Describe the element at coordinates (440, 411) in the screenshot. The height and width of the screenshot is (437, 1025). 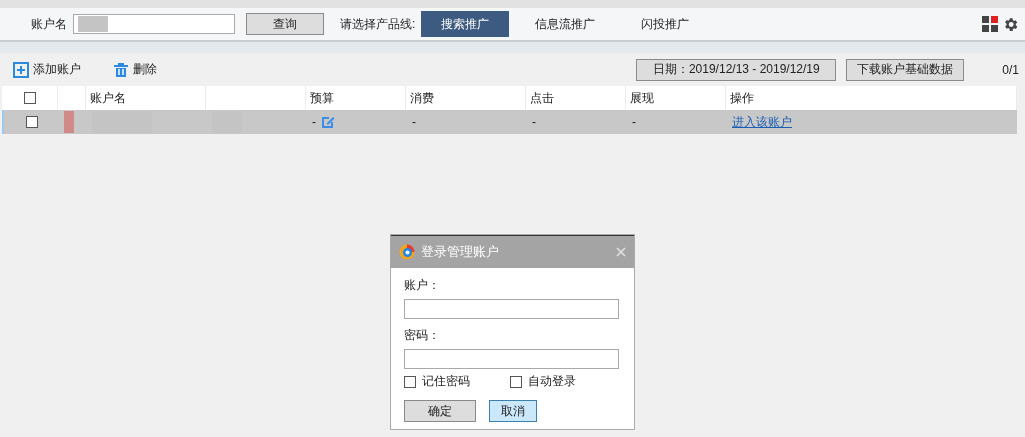
I see `dialog-button: 确定` at that location.